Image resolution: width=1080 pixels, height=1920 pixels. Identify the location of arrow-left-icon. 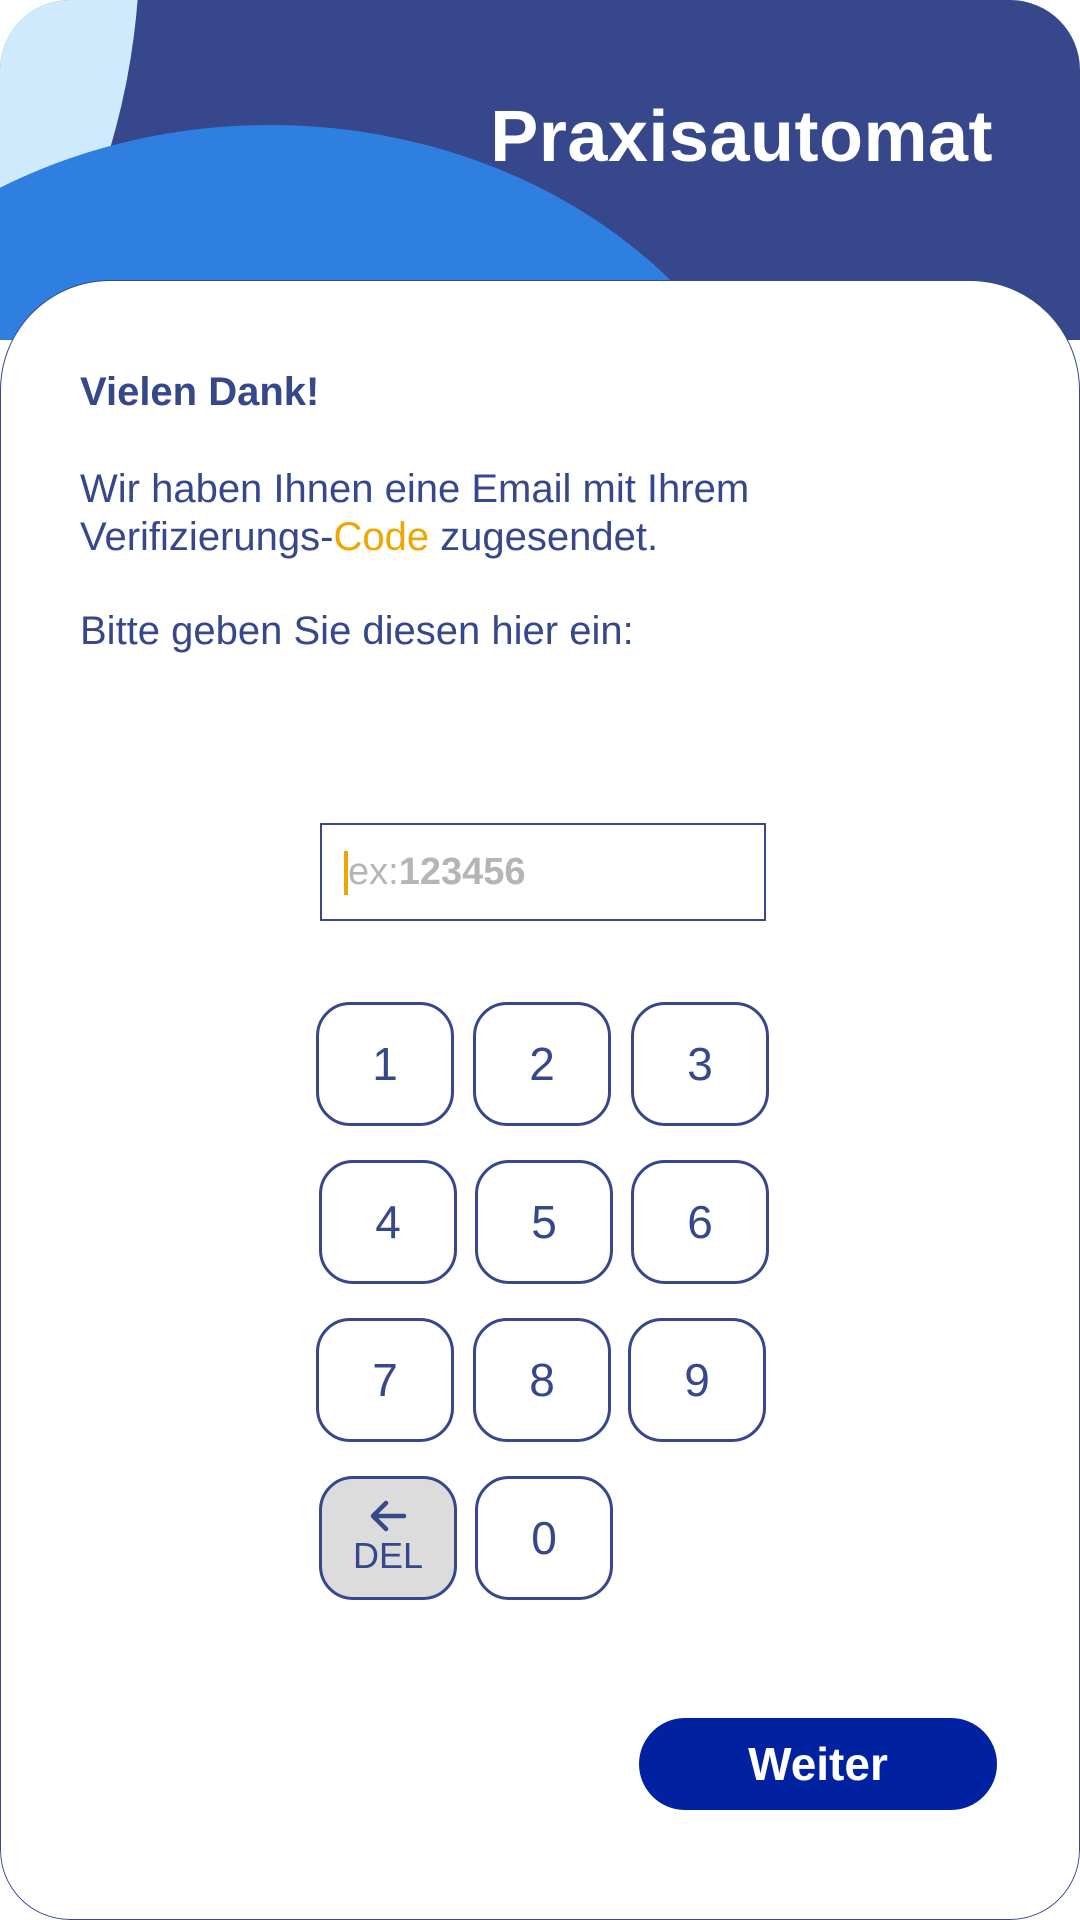
(388, 1516).